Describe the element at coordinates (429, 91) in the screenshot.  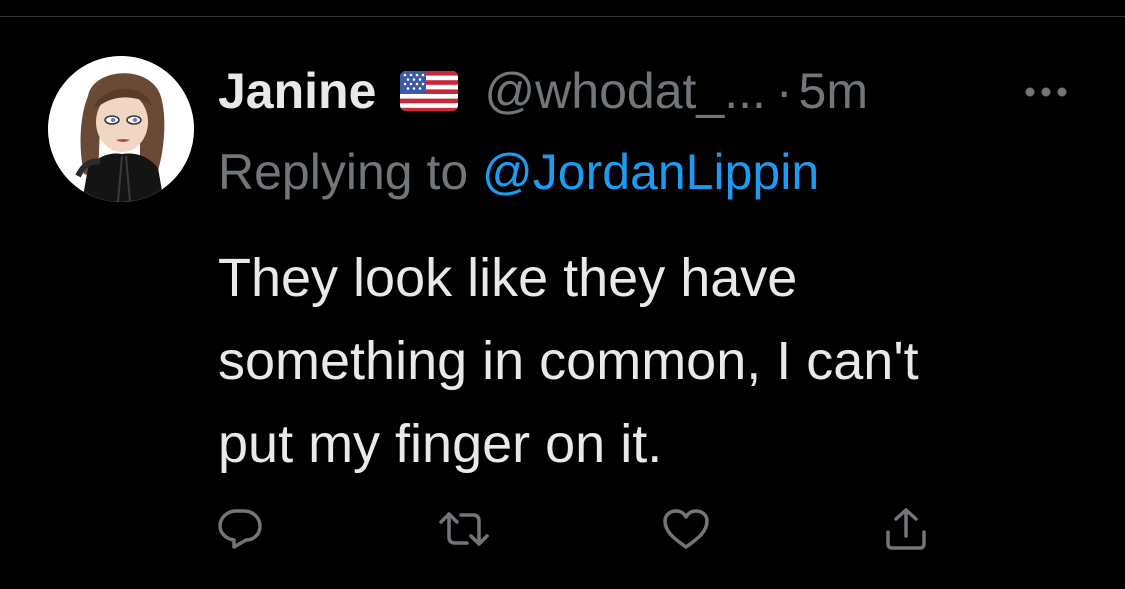
I see `us-flag-icon` at that location.